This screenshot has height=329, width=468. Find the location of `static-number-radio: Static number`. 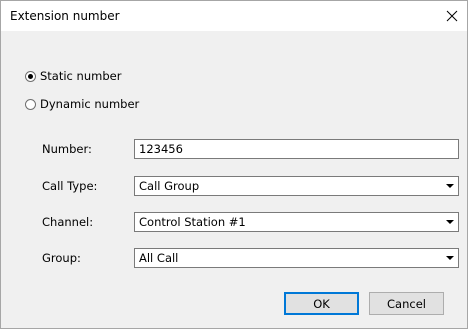

static-number-radio: Static number is located at coordinates (73, 76).